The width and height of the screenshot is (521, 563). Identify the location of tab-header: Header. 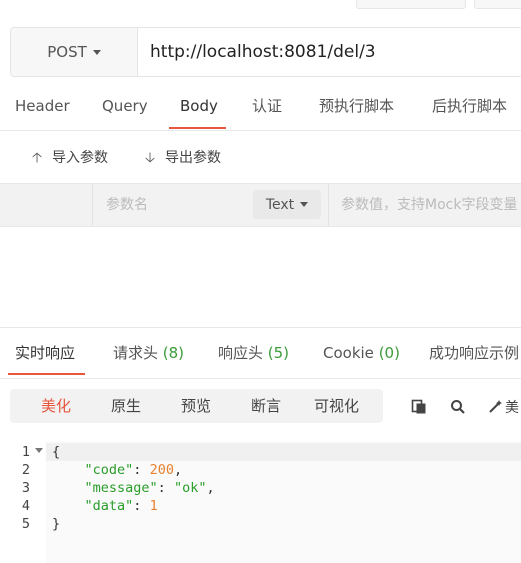
(42, 106).